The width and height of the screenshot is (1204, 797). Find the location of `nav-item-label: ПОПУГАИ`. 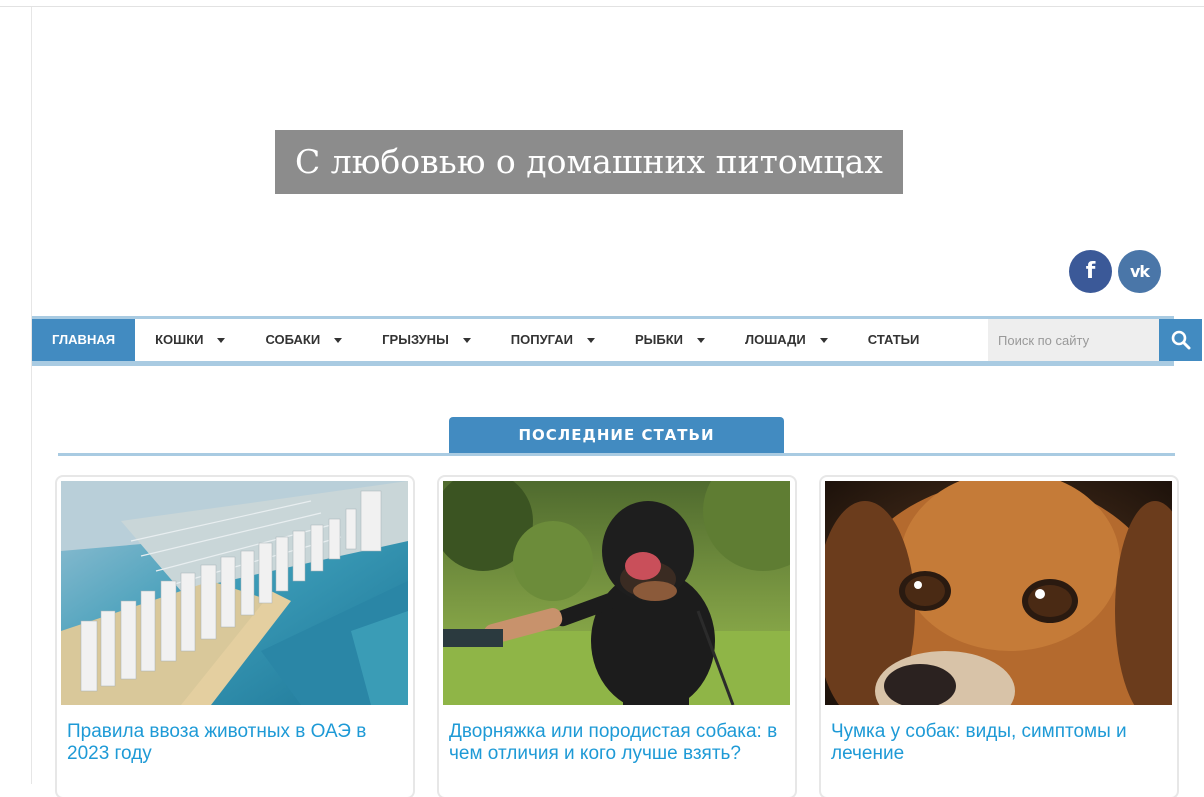

nav-item-label: ПОПУГАИ is located at coordinates (541, 339).